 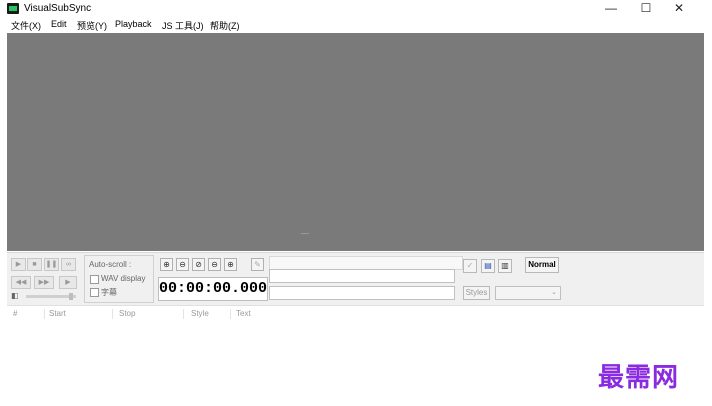 What do you see at coordinates (639, 378) in the screenshot?
I see `watermark-logo: 最需网` at bounding box center [639, 378].